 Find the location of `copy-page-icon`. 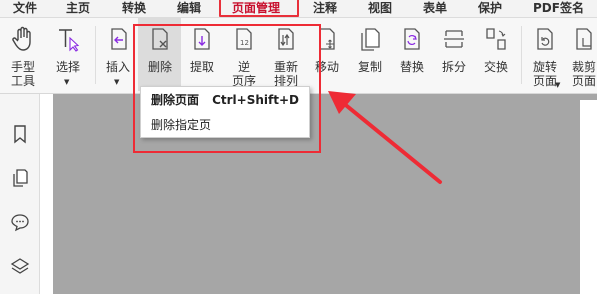

copy-page-icon is located at coordinates (370, 39).